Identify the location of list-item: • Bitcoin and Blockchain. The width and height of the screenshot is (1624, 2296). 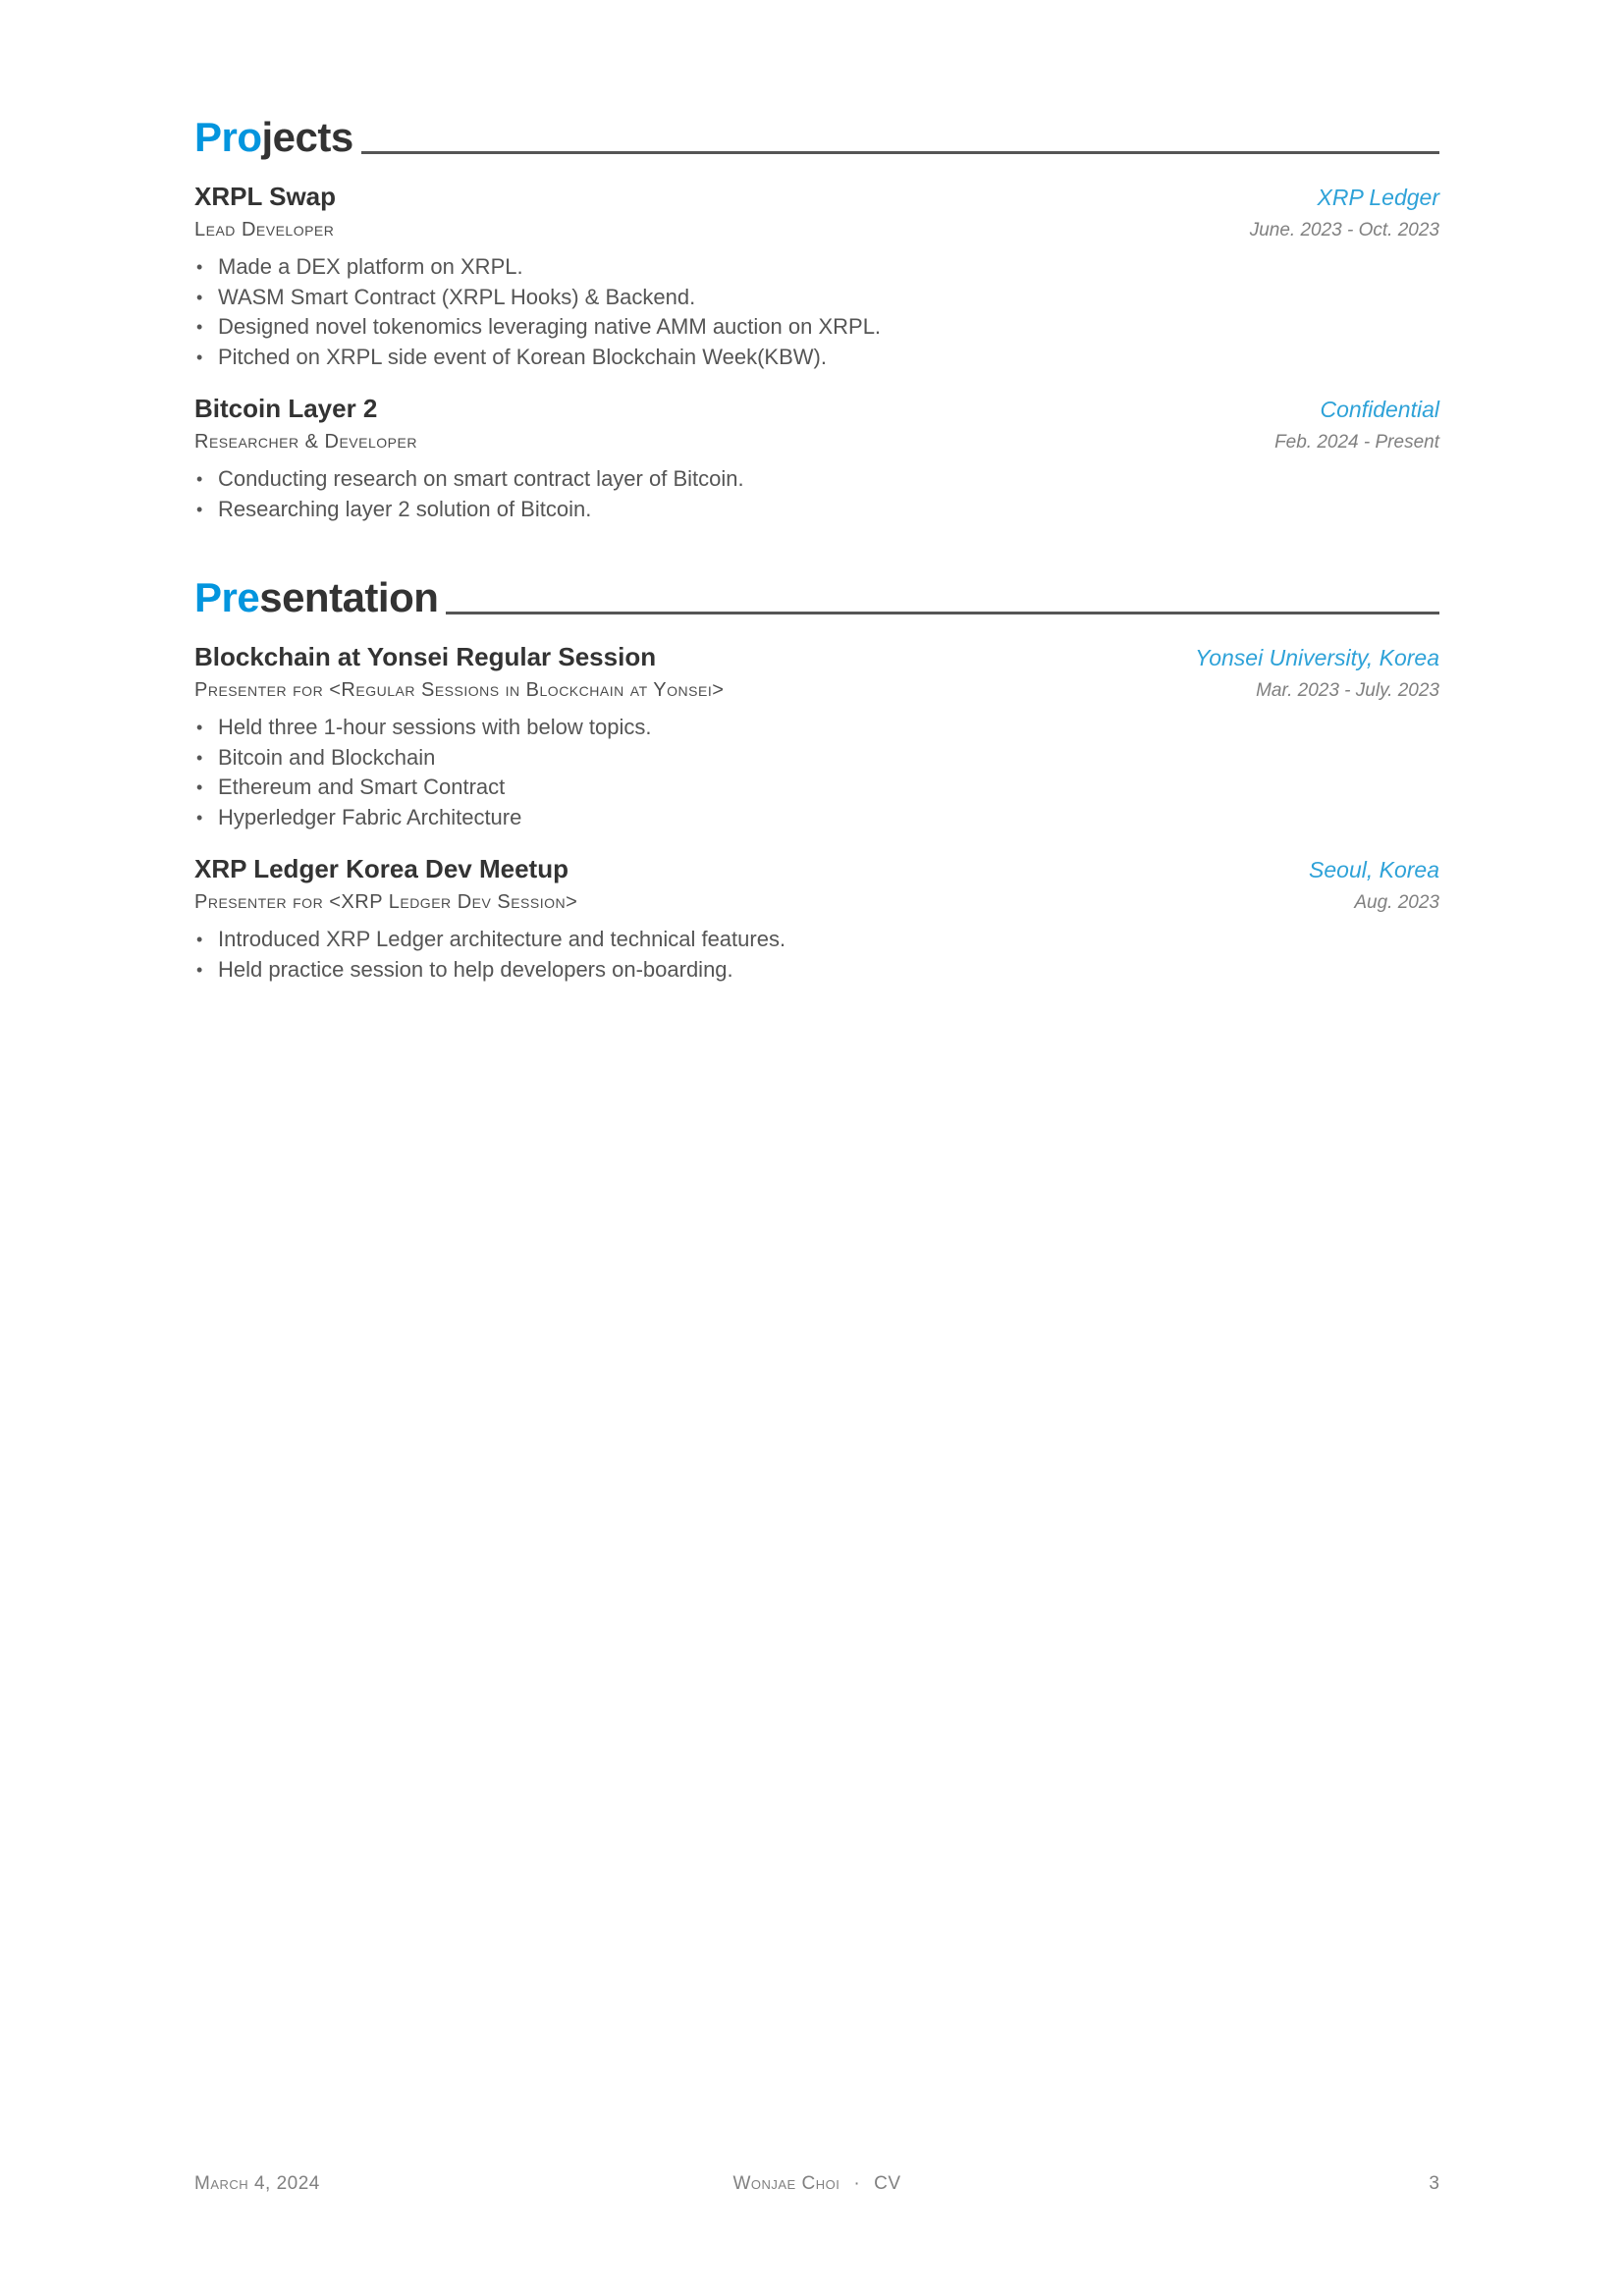
(816, 758).